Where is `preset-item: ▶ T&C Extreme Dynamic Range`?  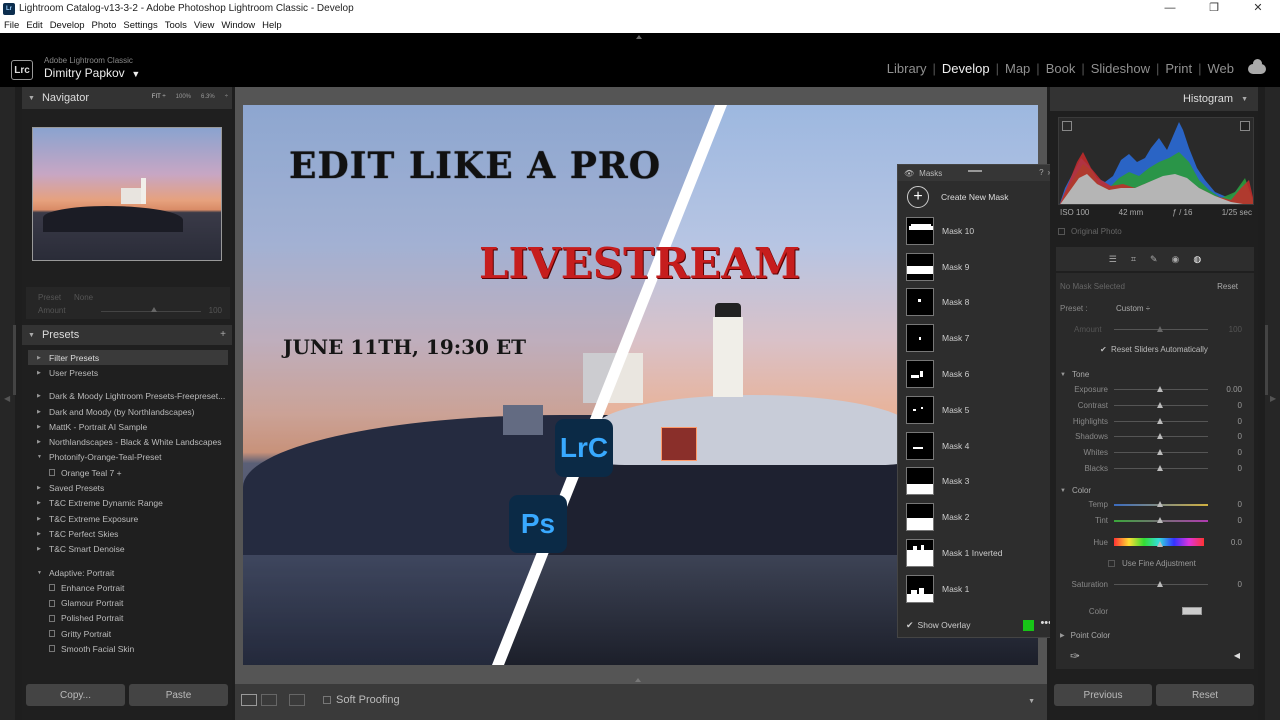
preset-item: ▶ T&C Extreme Dynamic Range is located at coordinates (128, 503).